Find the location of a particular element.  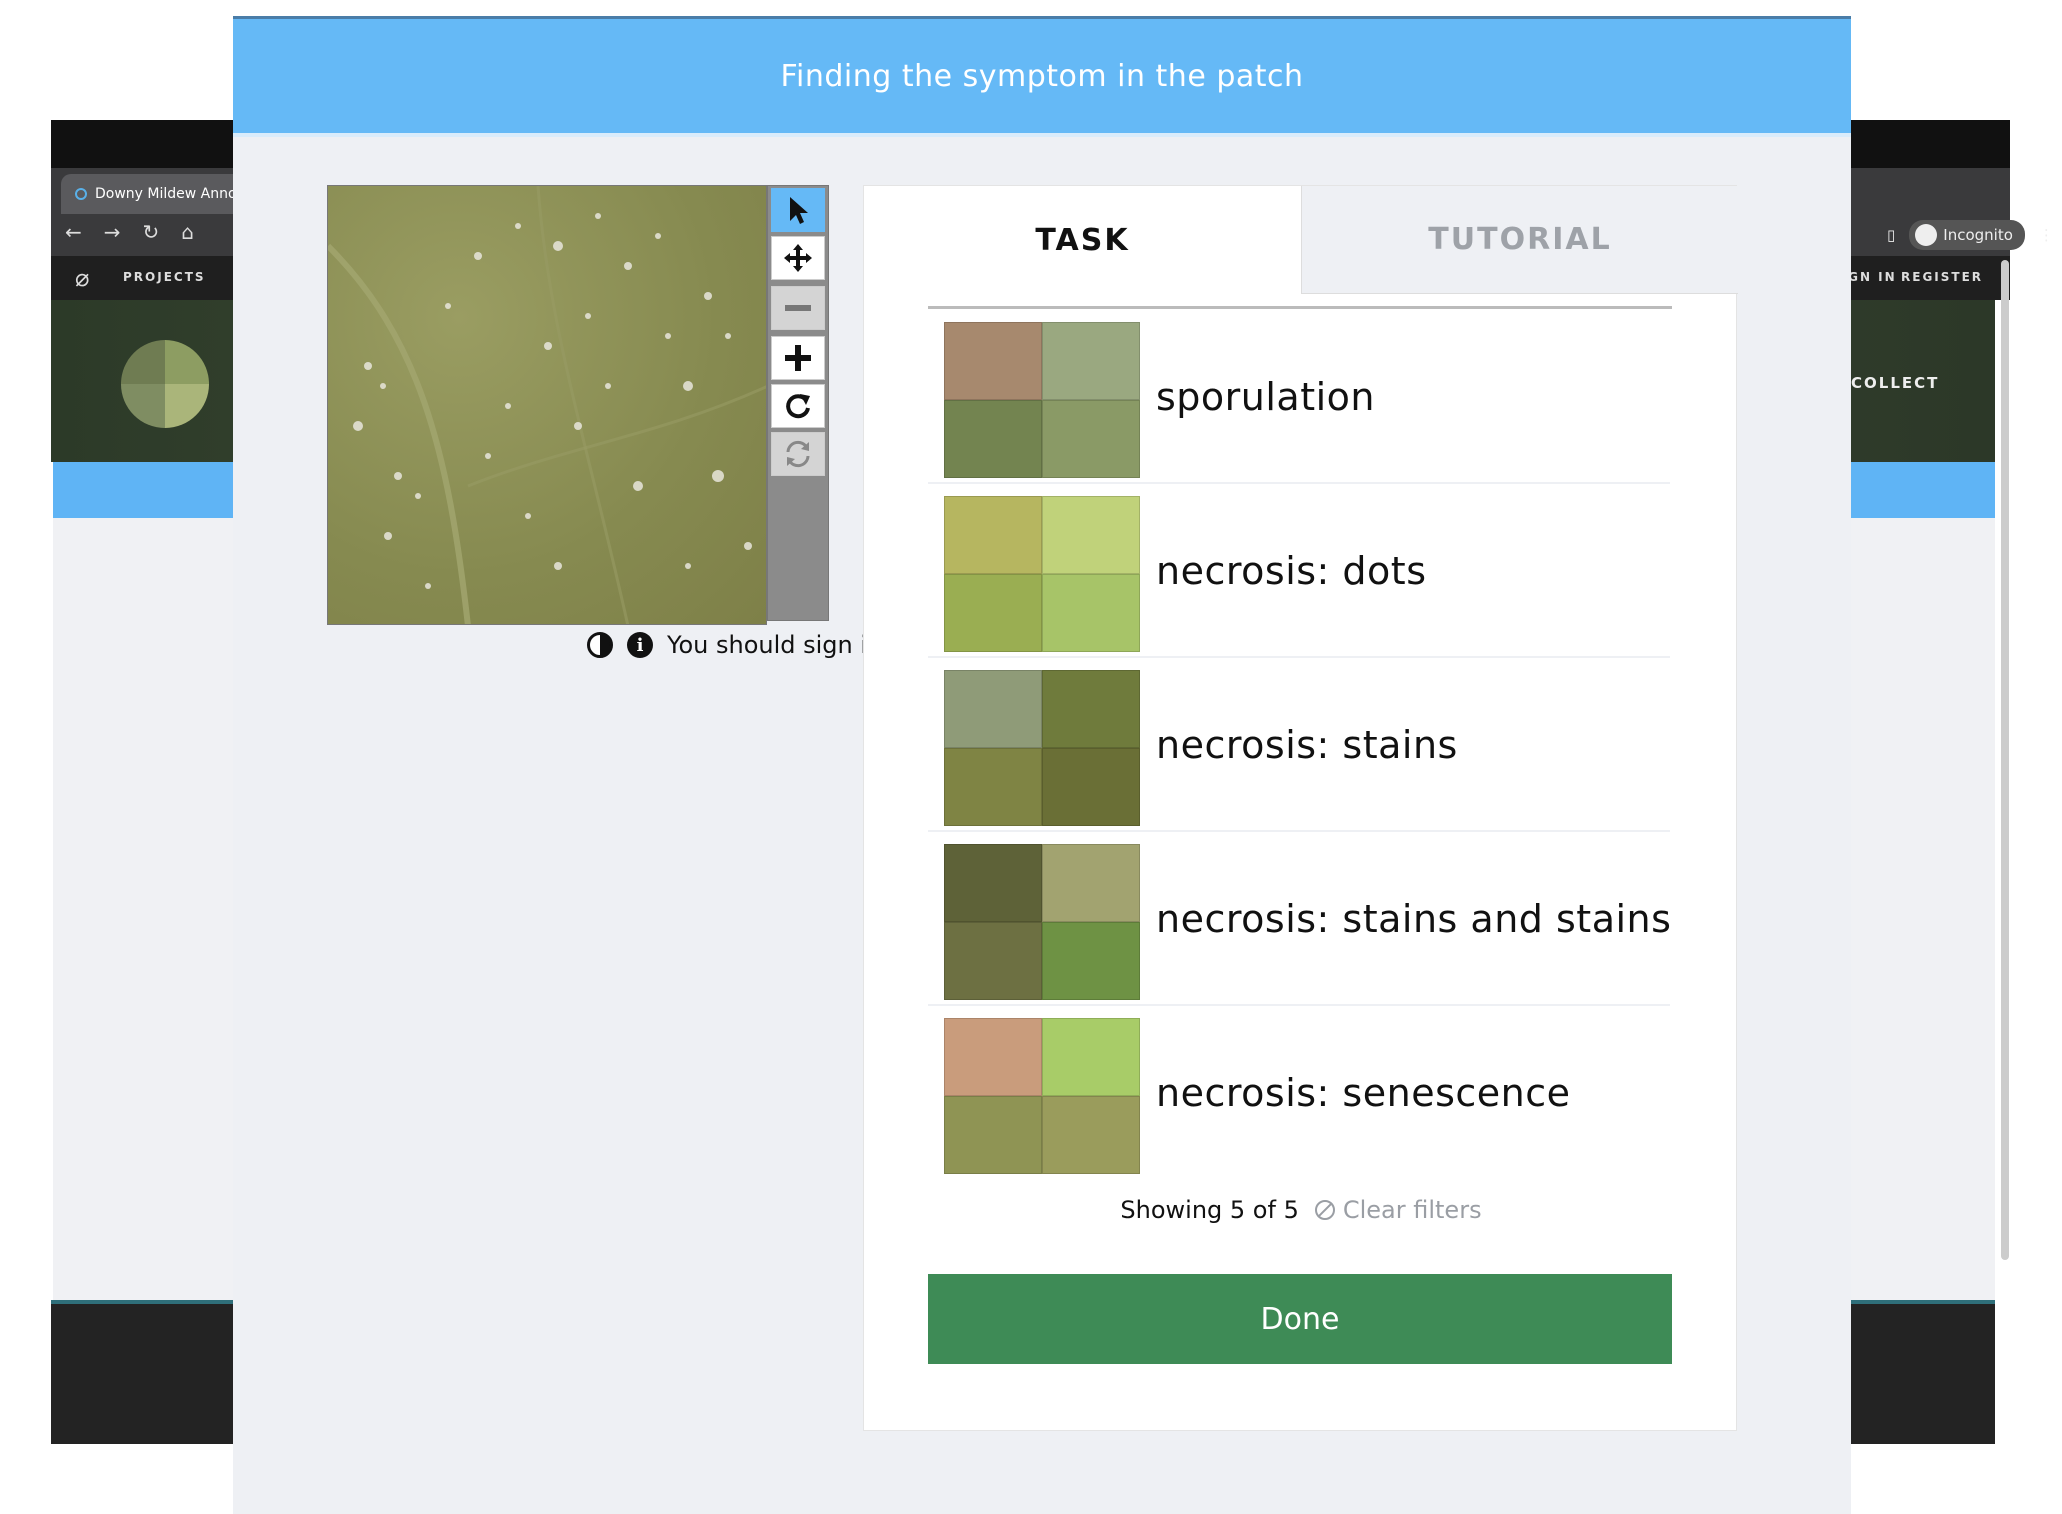

modal-header-divider is located at coordinates (1042, 135).